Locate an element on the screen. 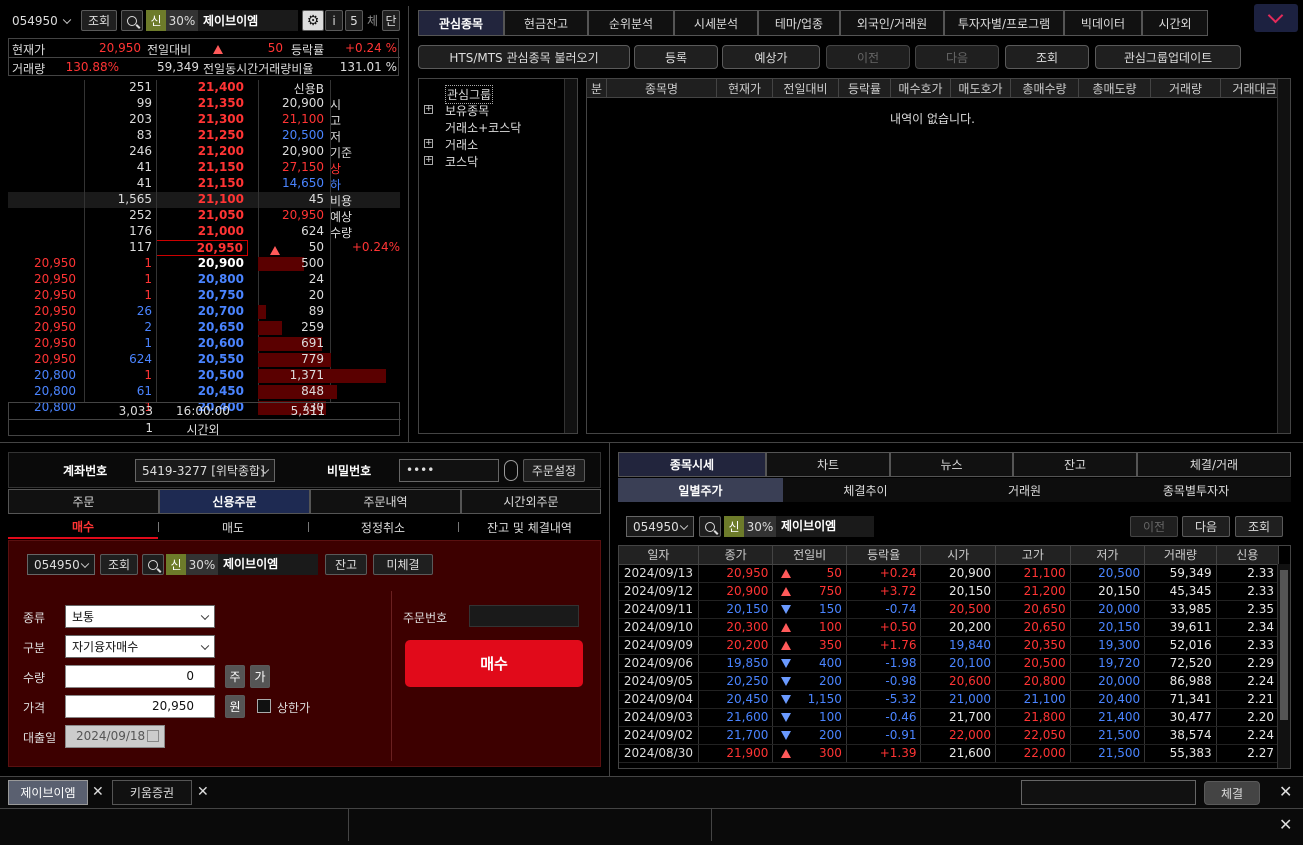 This screenshot has height=845, width=1303. bid-price: 20,550 is located at coordinates (202, 359).